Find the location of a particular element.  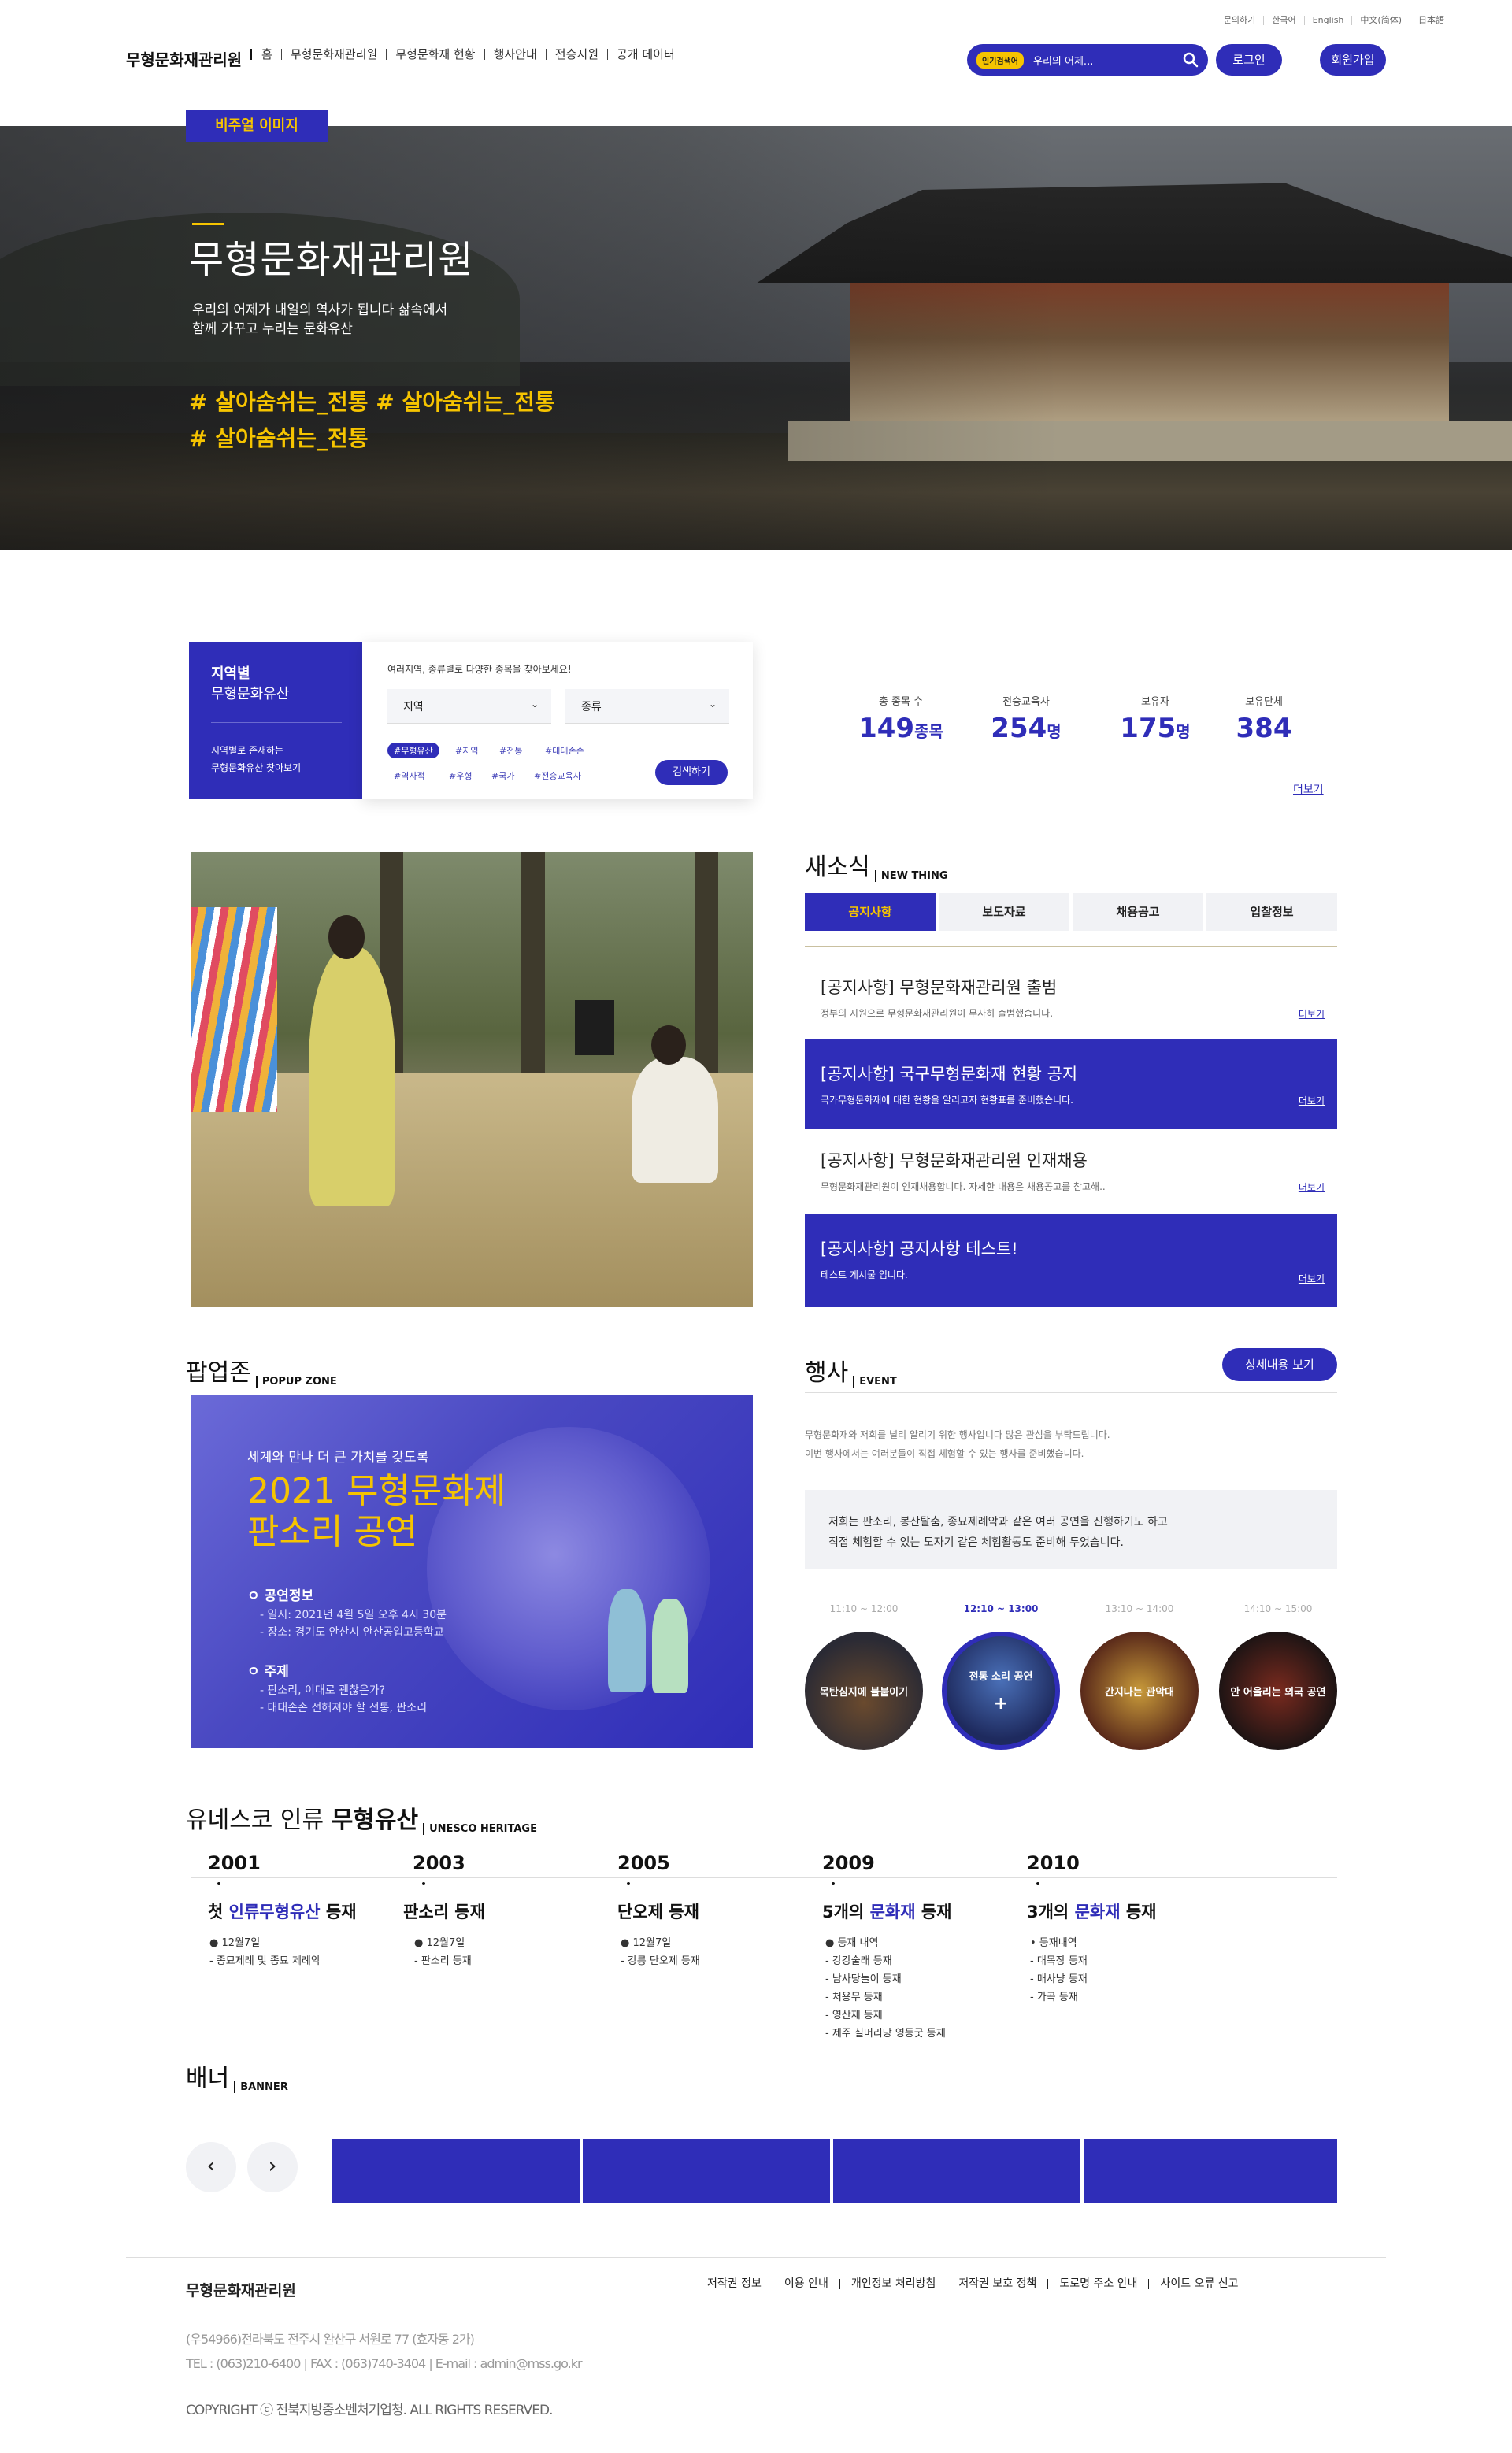

hero-subtitle-line: 함께 가꾸고 누리는 문화유산 is located at coordinates (272, 329).